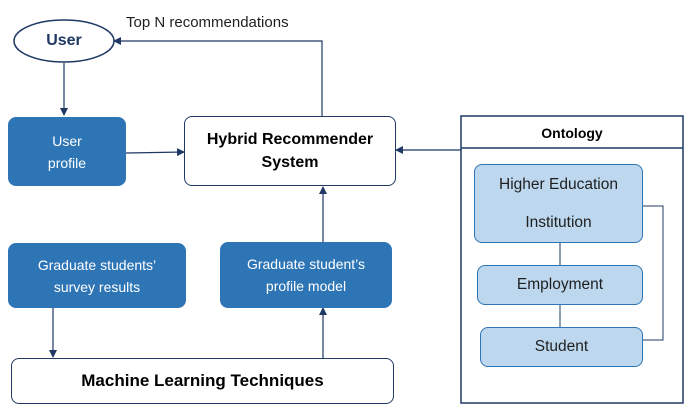 The image size is (690, 413). What do you see at coordinates (290, 151) in the screenshot?
I see `hybrid-recommender-box: Hybrid Recommender System` at bounding box center [290, 151].